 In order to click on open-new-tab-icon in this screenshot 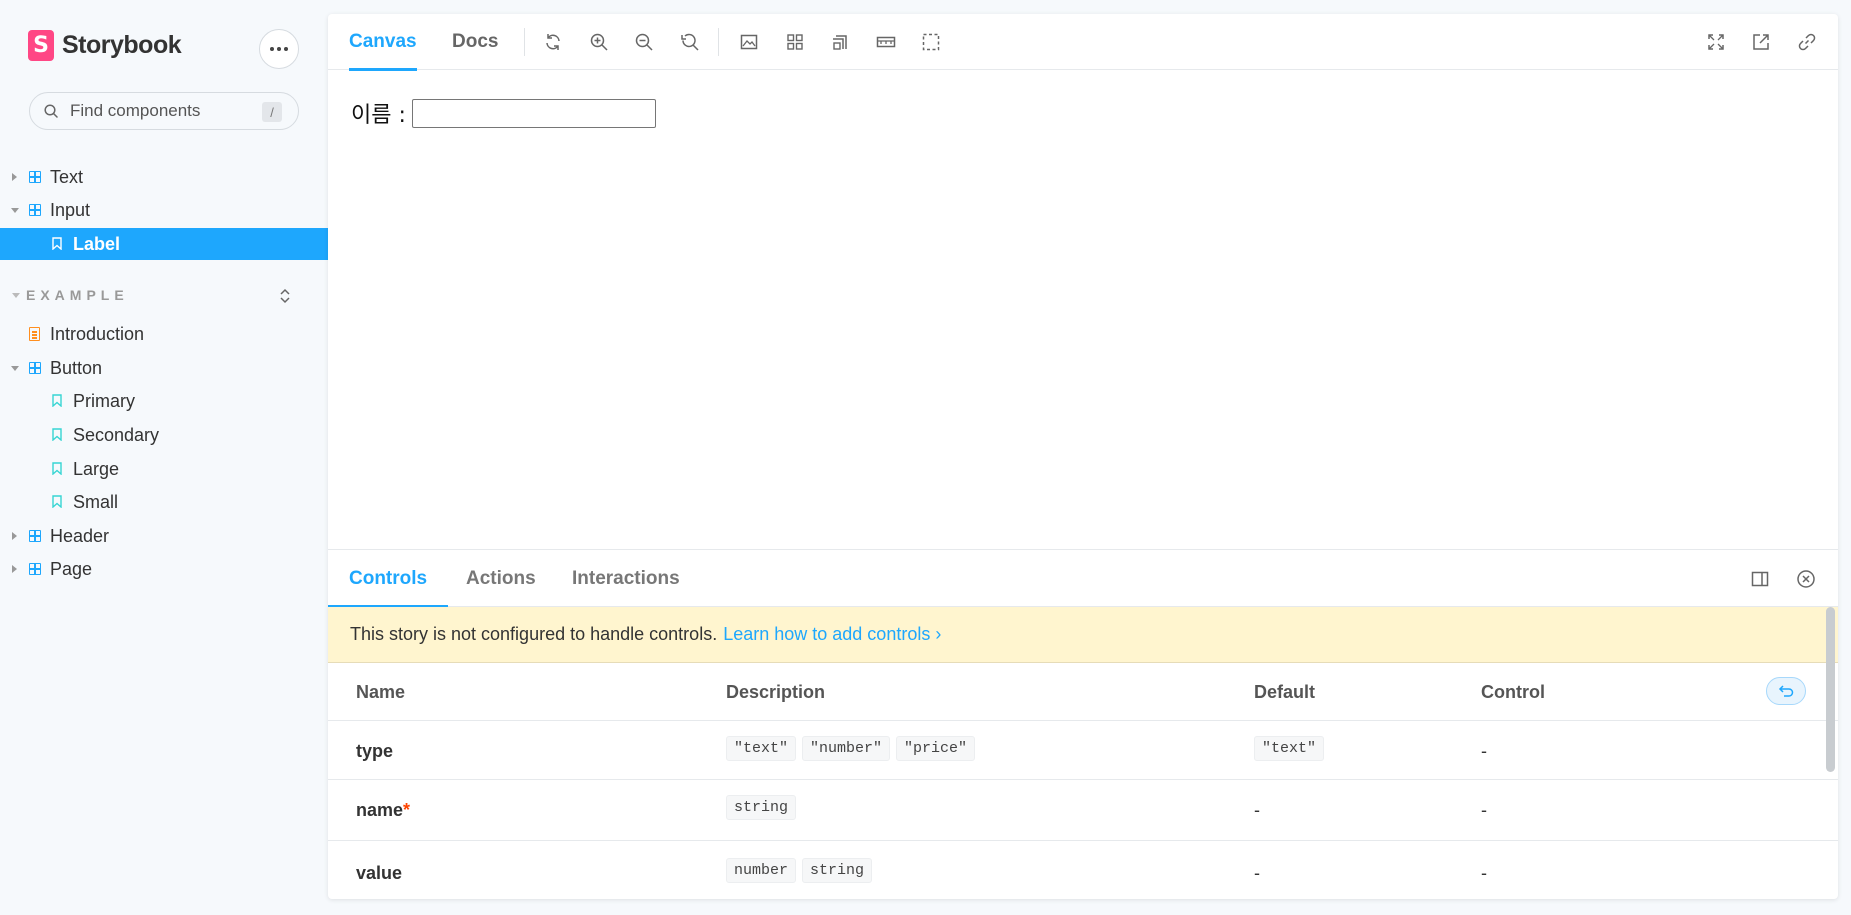, I will do `click(1761, 42)`.